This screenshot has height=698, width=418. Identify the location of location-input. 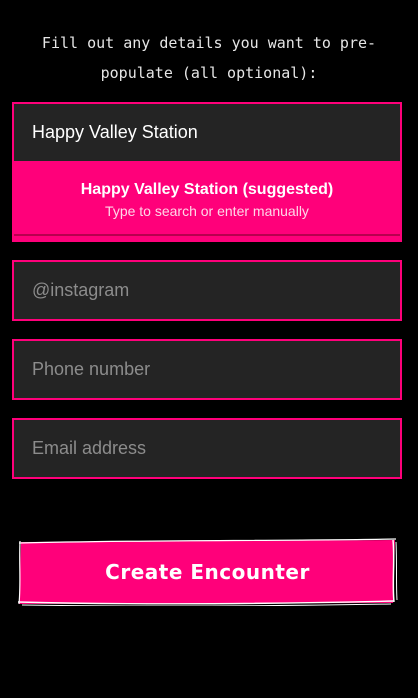
(207, 132).